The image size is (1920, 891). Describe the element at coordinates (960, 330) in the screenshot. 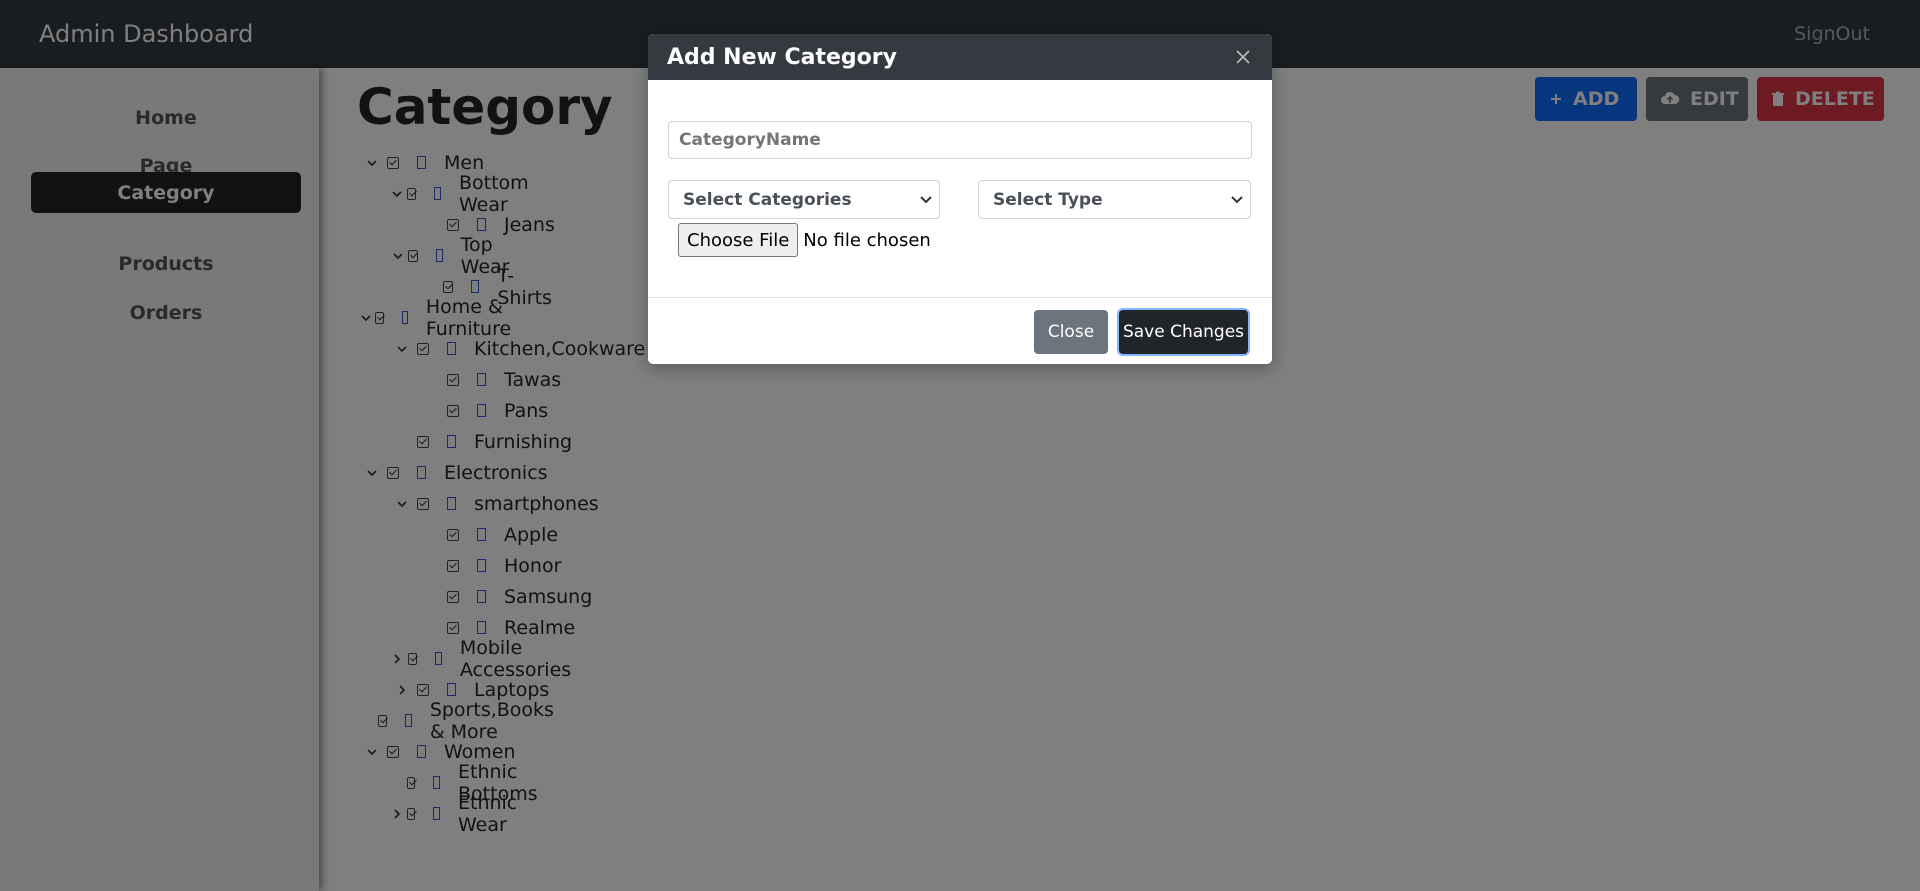

I see `modal-footer: Close Save Changes` at that location.